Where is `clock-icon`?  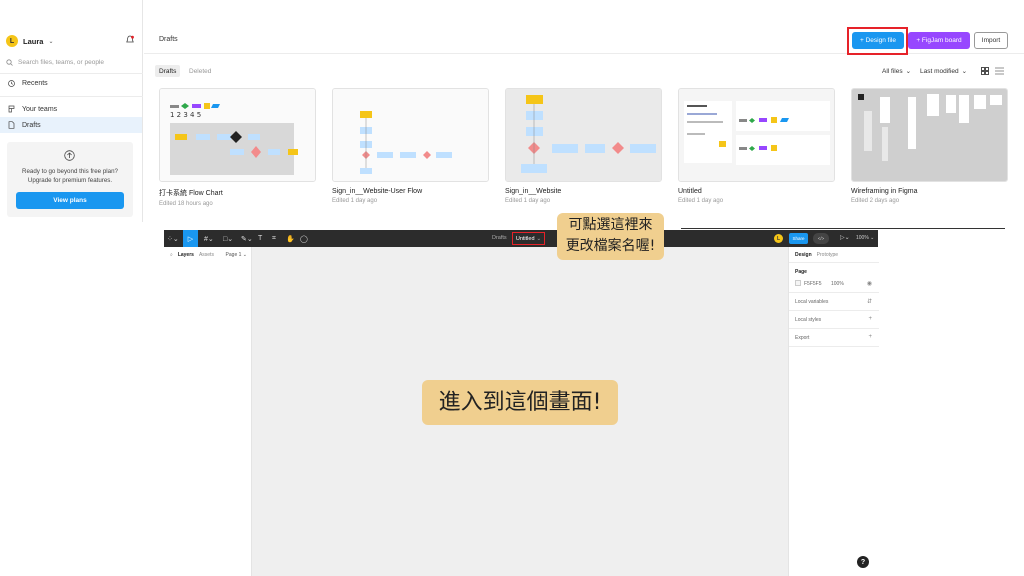
clock-icon is located at coordinates (11, 83).